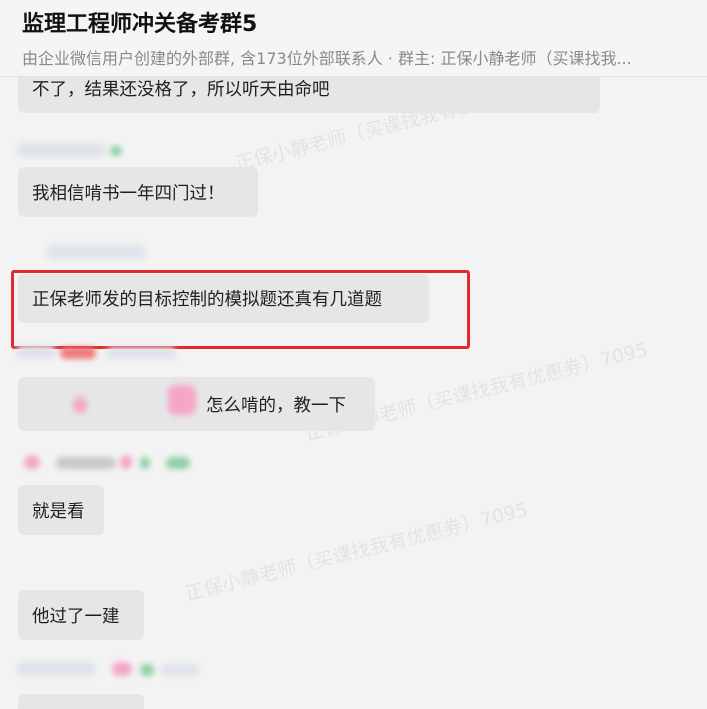 The image size is (707, 709). What do you see at coordinates (356, 552) in the screenshot?
I see `watermark: 正保小静老师（买课找我有优惠券）7095` at bounding box center [356, 552].